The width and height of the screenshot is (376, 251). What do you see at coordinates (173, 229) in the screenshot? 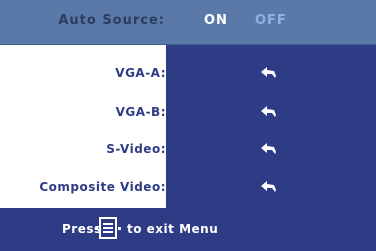
I see `exit-menu-label: to exit Menu` at bounding box center [173, 229].